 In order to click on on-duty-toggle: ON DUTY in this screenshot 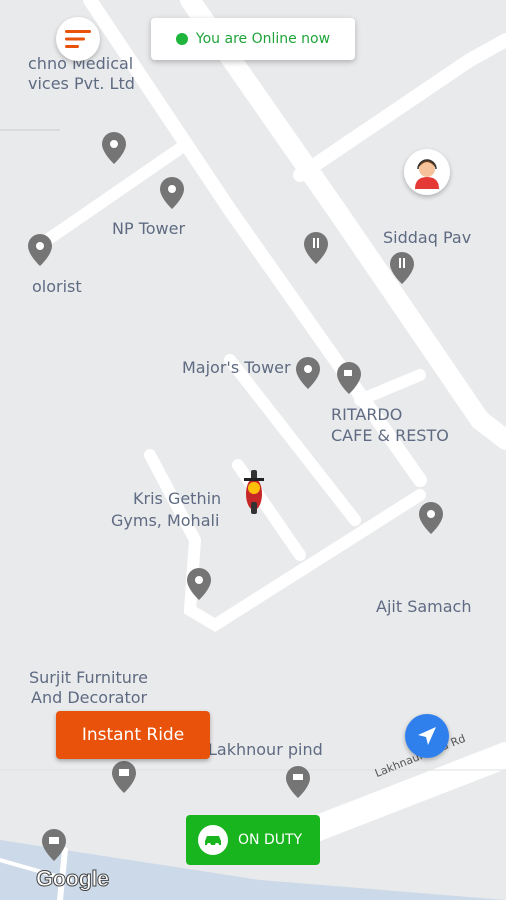, I will do `click(253, 840)`.